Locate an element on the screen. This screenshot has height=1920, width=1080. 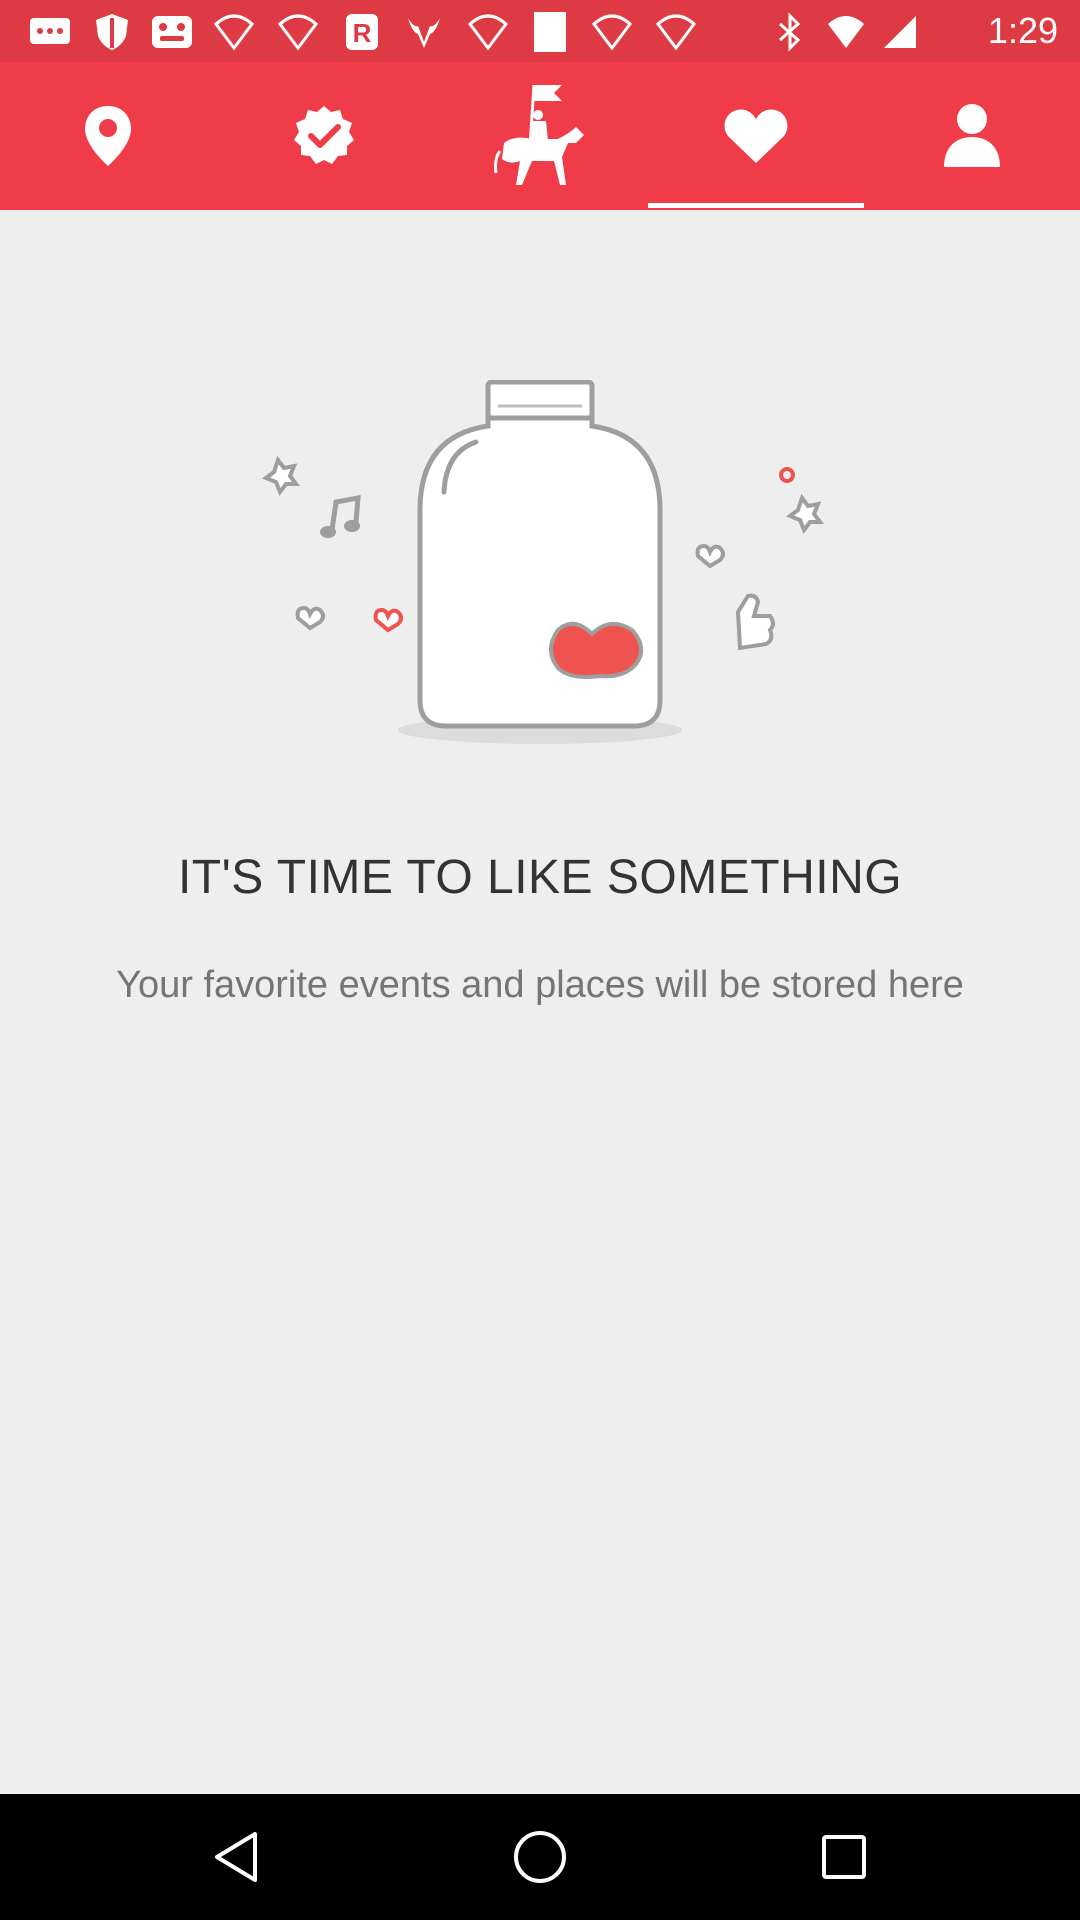
check-badge-icon is located at coordinates (324, 135).